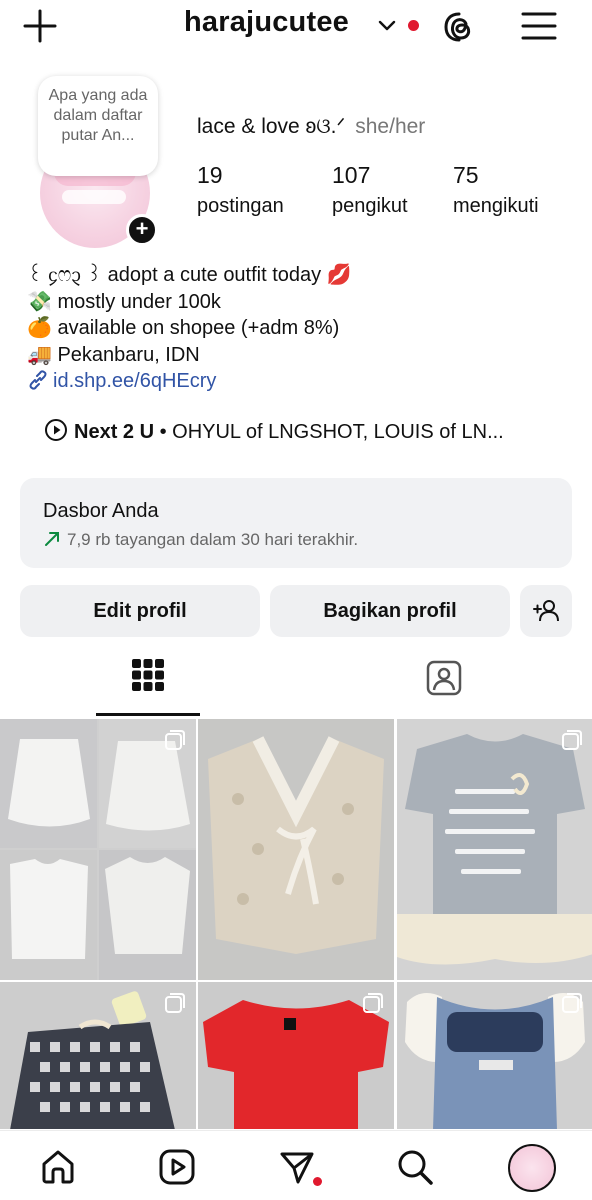  Describe the element at coordinates (142, 230) in the screenshot. I see `add-story-button: +` at that location.